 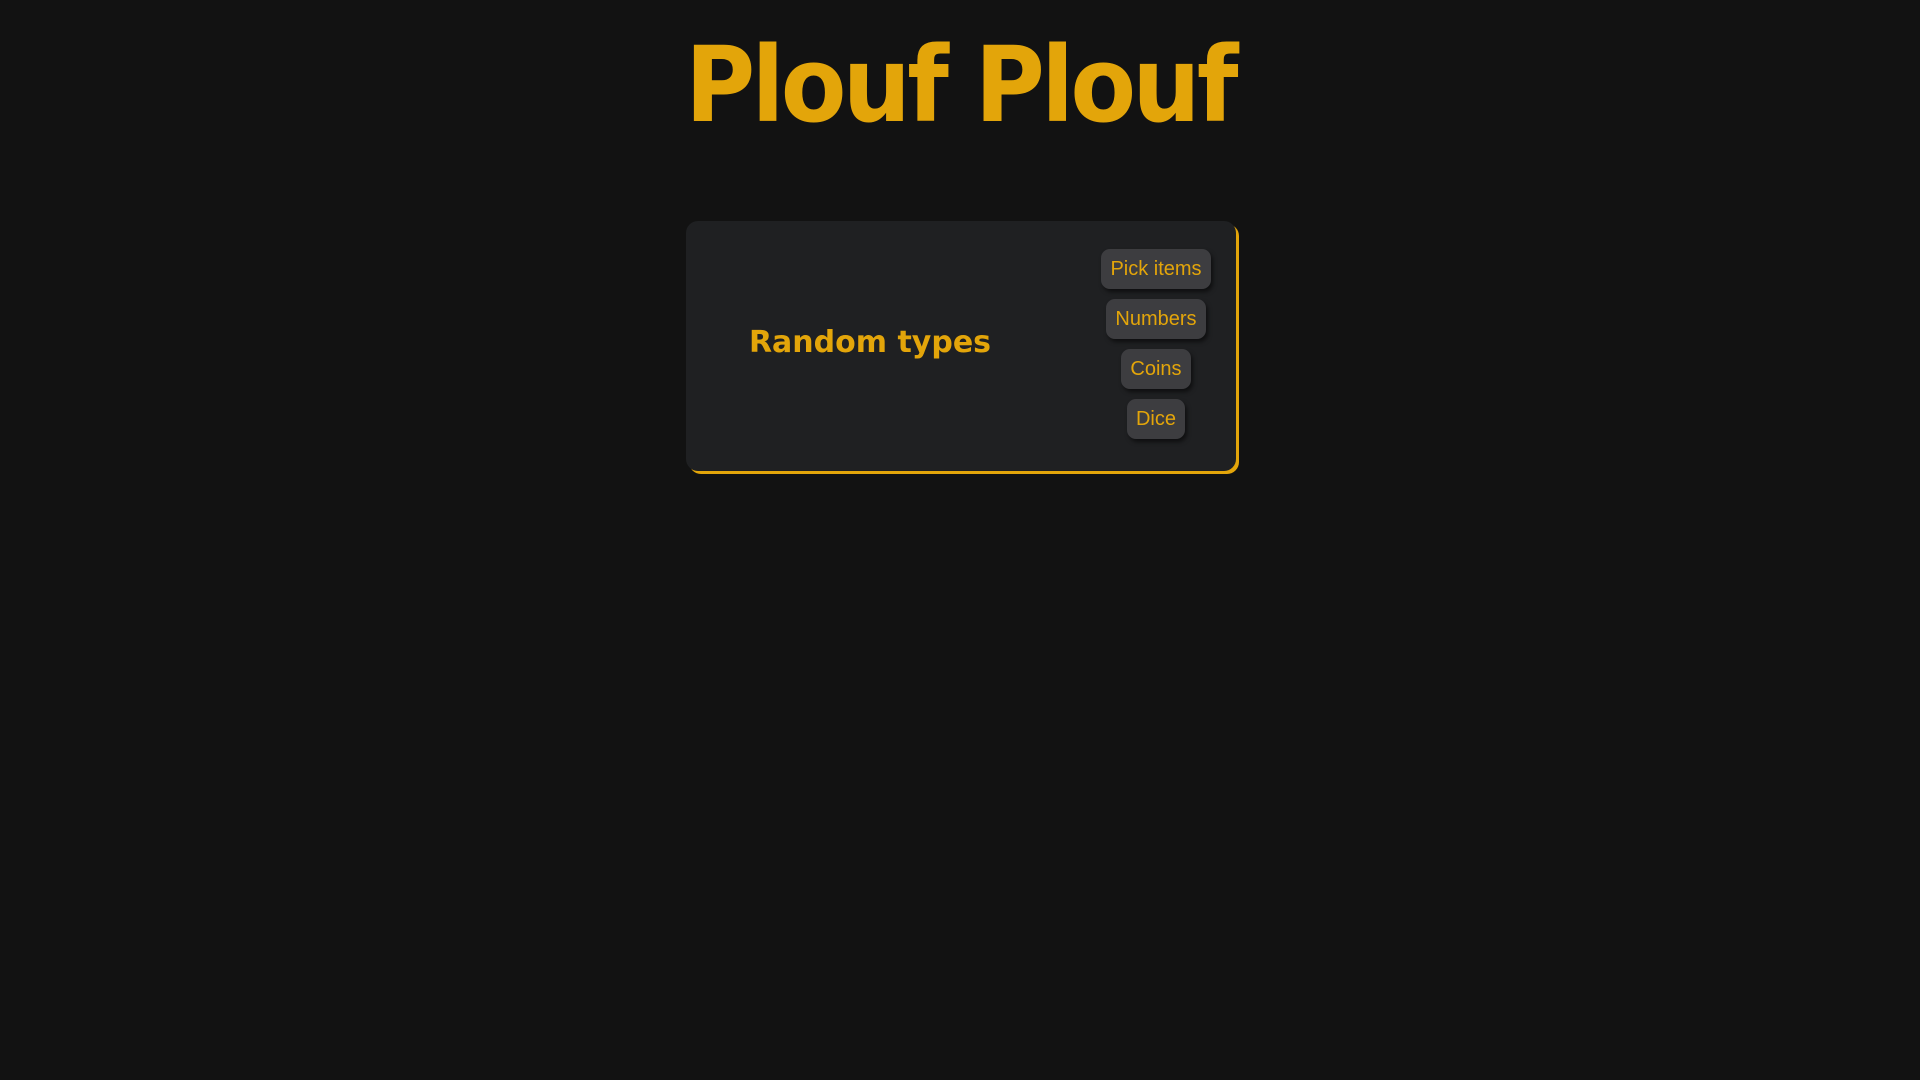 What do you see at coordinates (1155, 419) in the screenshot?
I see `dice-button: Dice` at bounding box center [1155, 419].